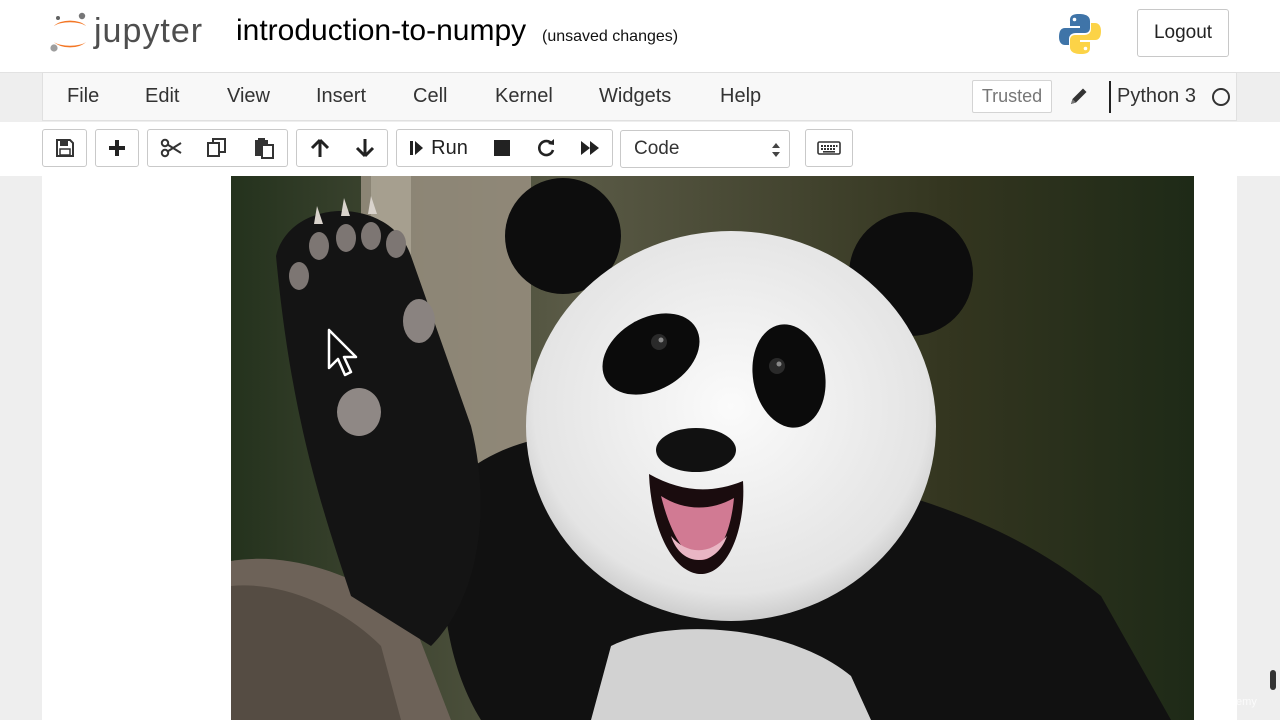  I want to click on command-palette-button, so click(829, 148).